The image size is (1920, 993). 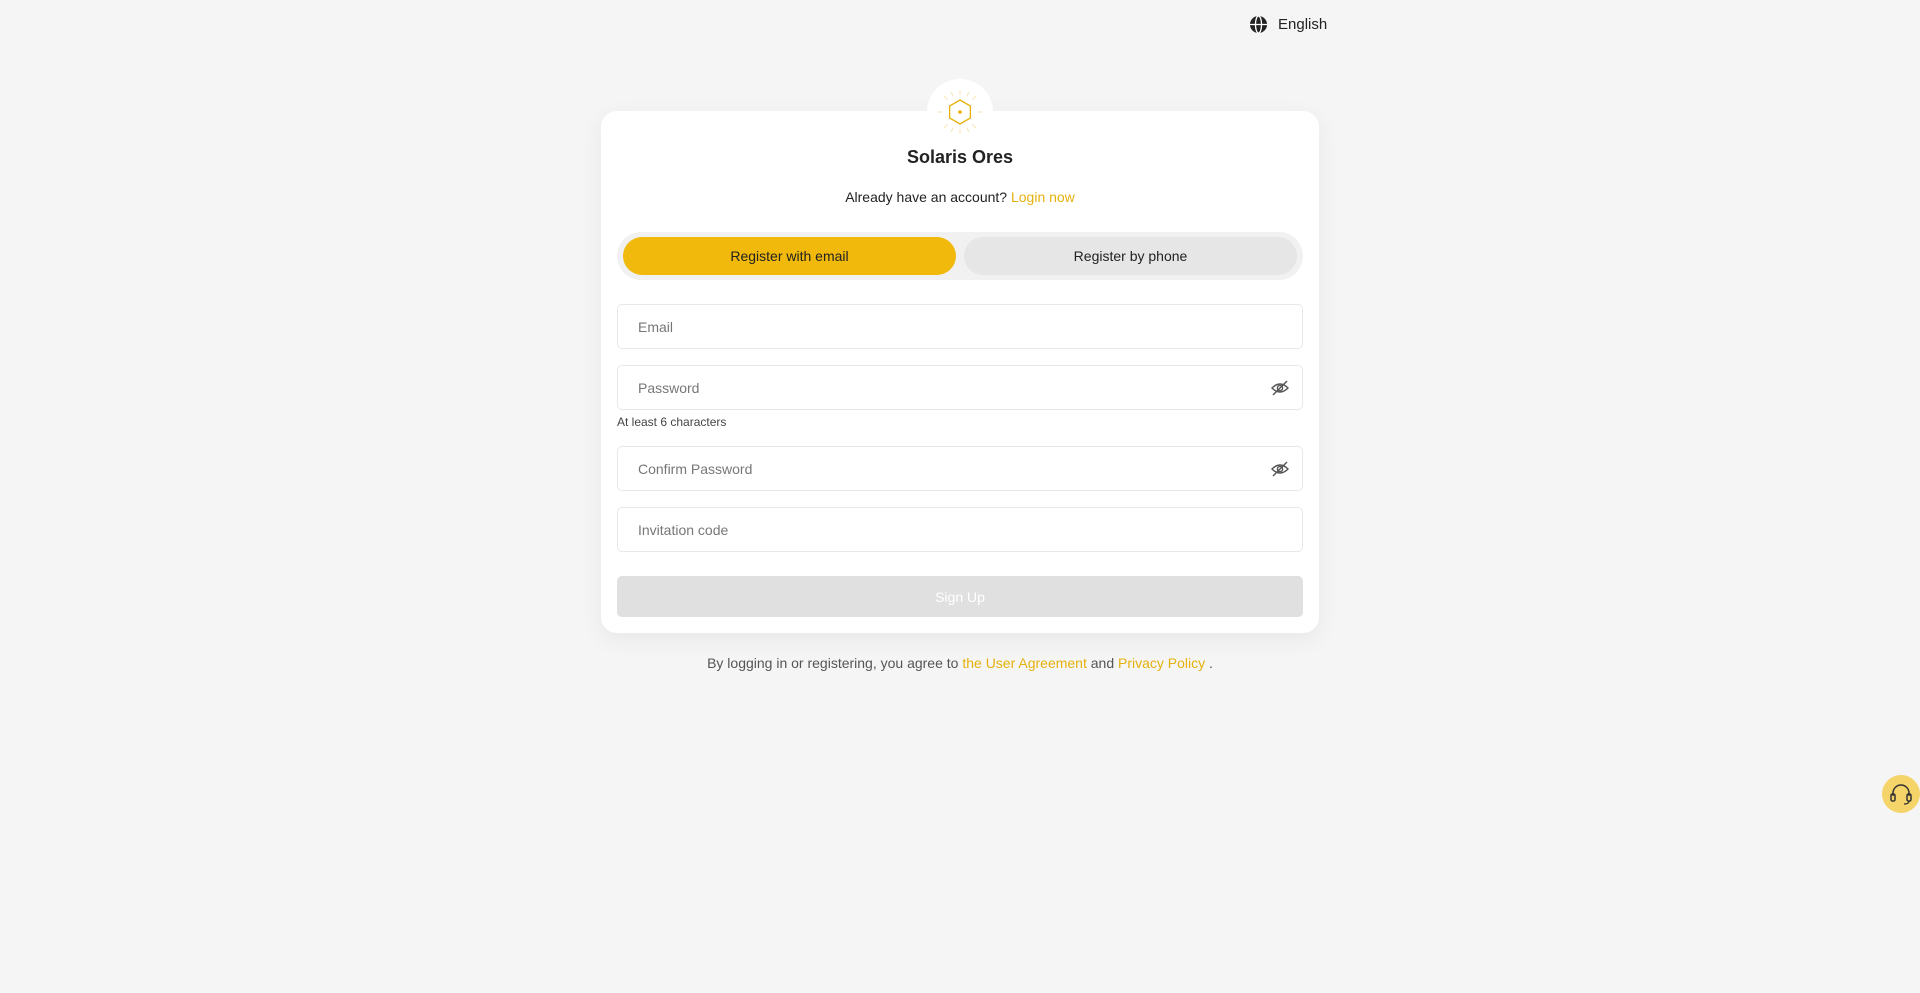 I want to click on headset-icon, so click(x=1901, y=794).